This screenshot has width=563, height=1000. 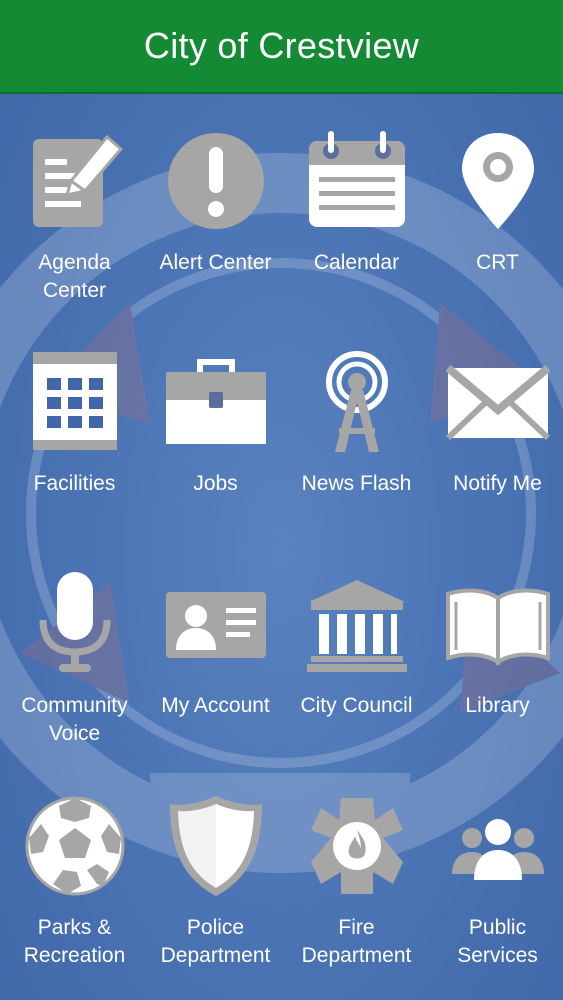 I want to click on tile-label: CRT, so click(x=497, y=262).